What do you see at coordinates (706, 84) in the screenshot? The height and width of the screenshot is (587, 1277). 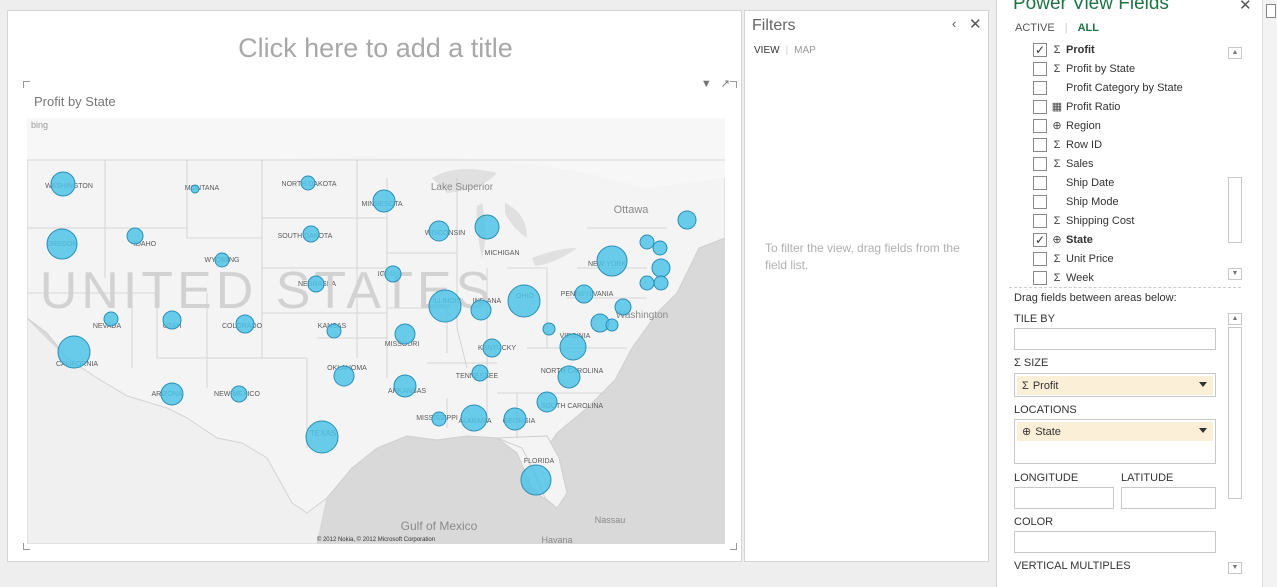 I see `filter-icon: ▼` at bounding box center [706, 84].